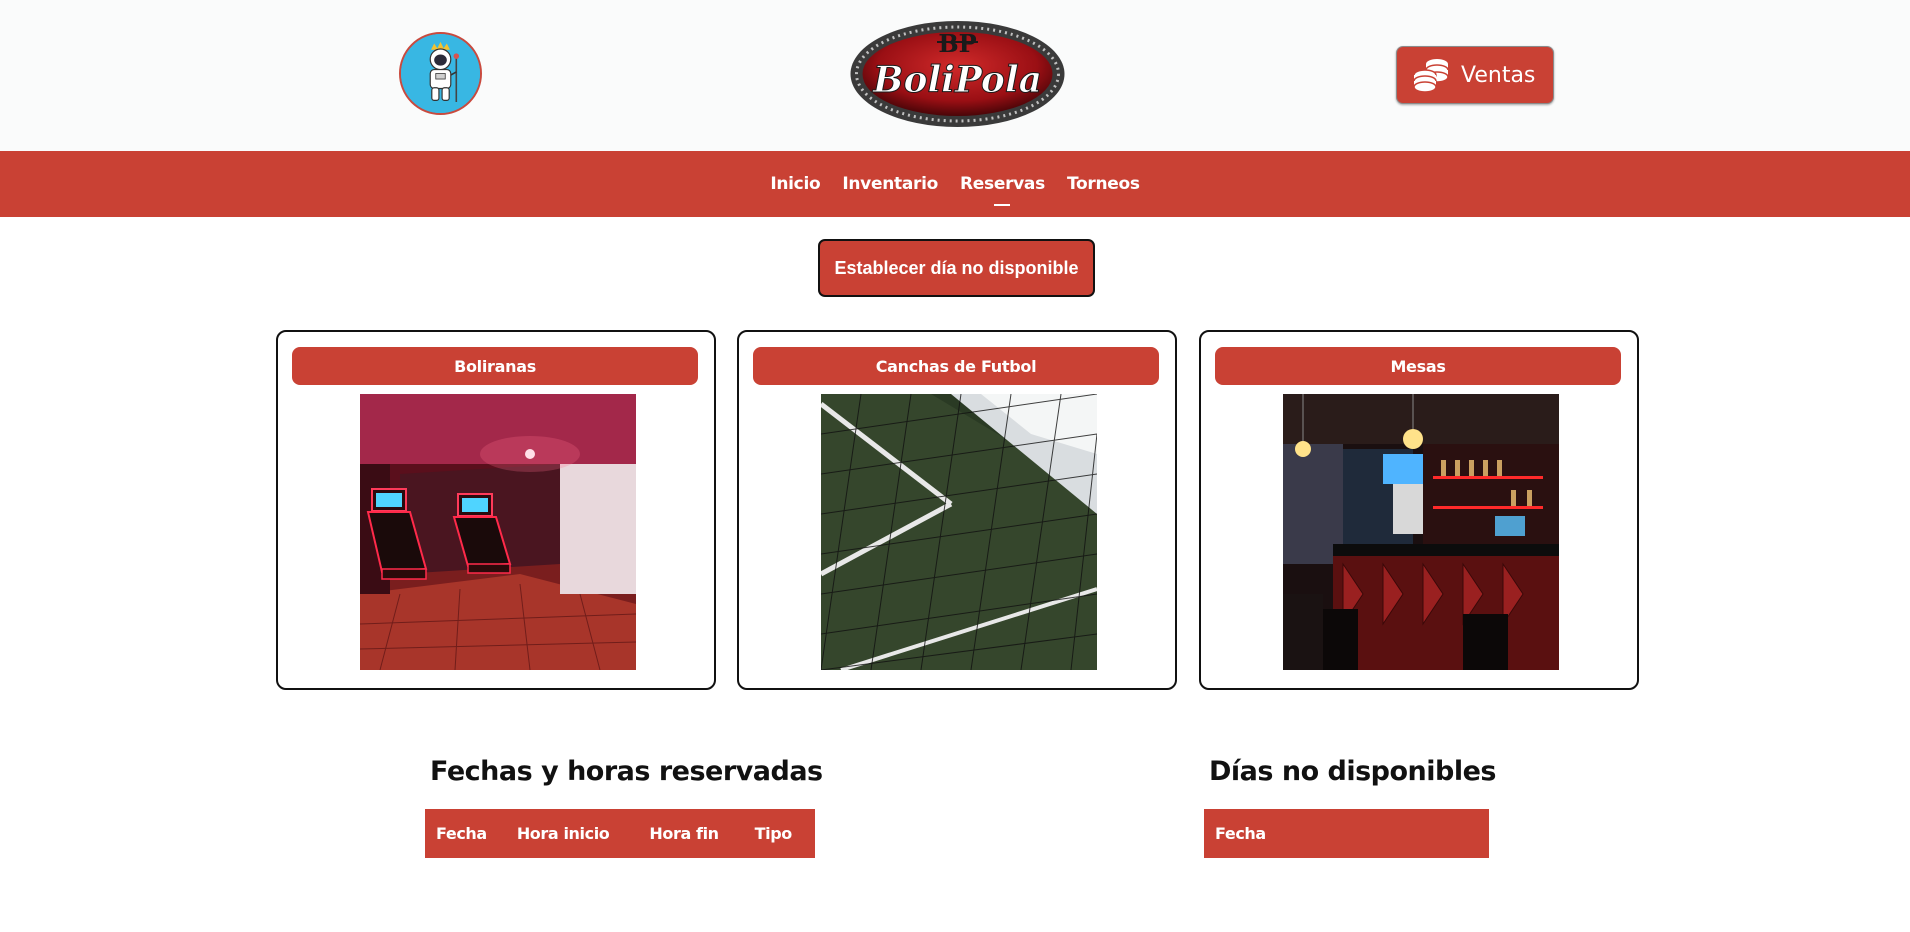  What do you see at coordinates (1103, 184) in the screenshot?
I see `nav-torneos: Torneos` at bounding box center [1103, 184].